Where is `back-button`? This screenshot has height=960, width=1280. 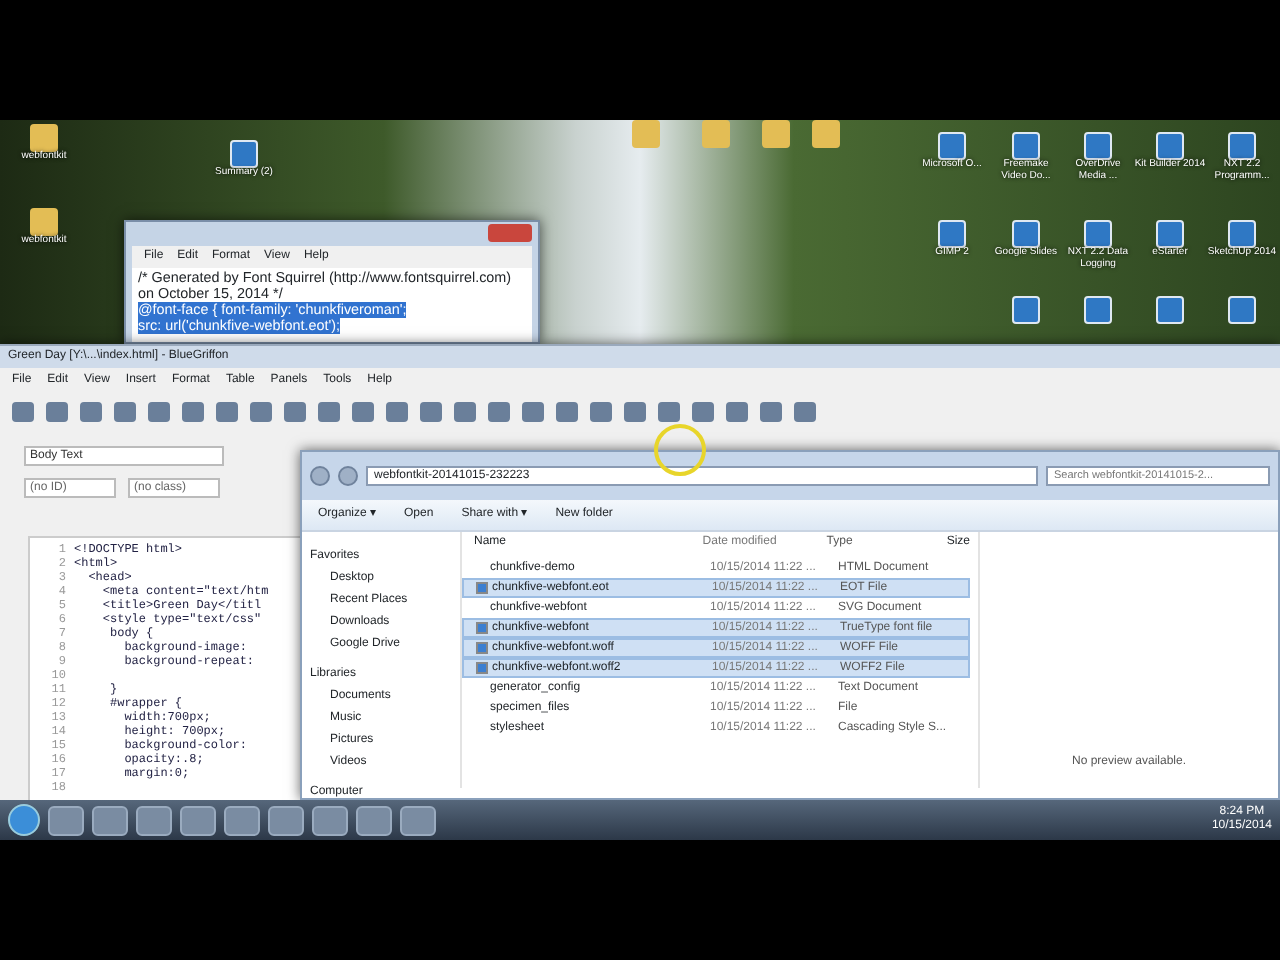 back-button is located at coordinates (320, 476).